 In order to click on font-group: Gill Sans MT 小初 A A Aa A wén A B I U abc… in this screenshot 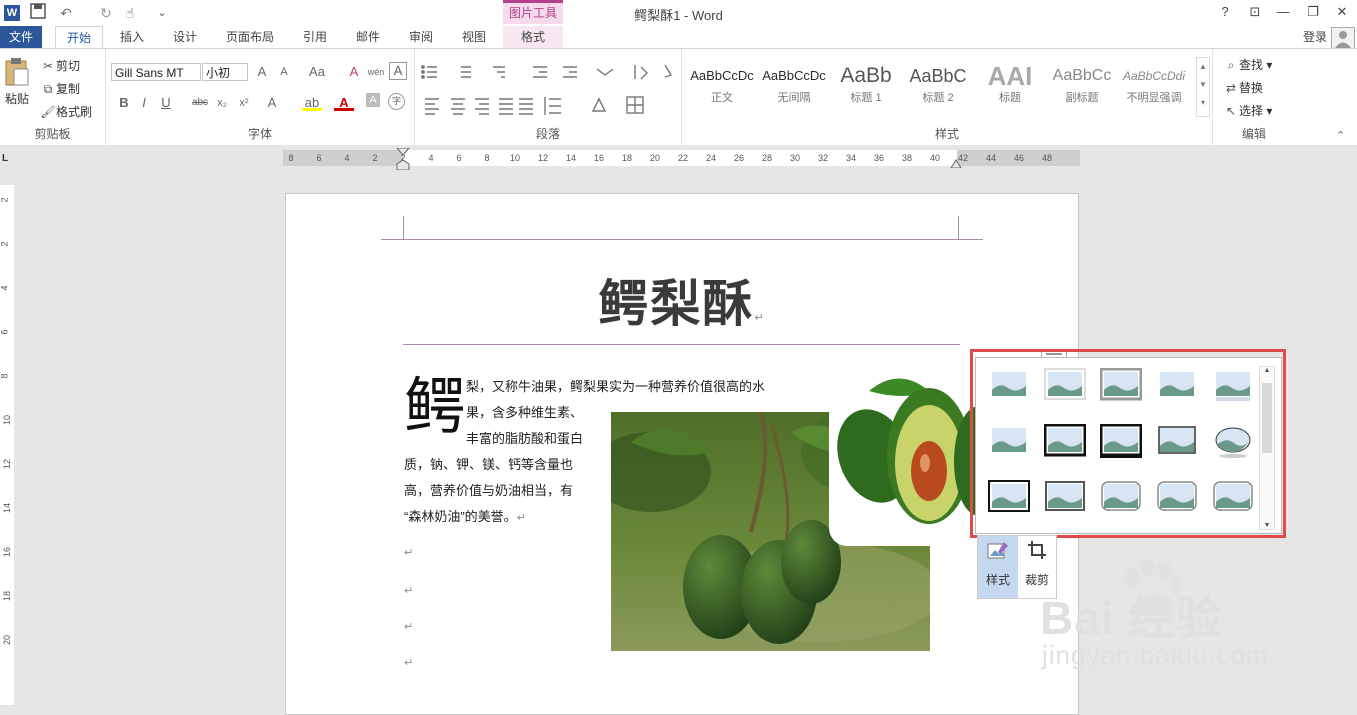, I will do `click(260, 97)`.